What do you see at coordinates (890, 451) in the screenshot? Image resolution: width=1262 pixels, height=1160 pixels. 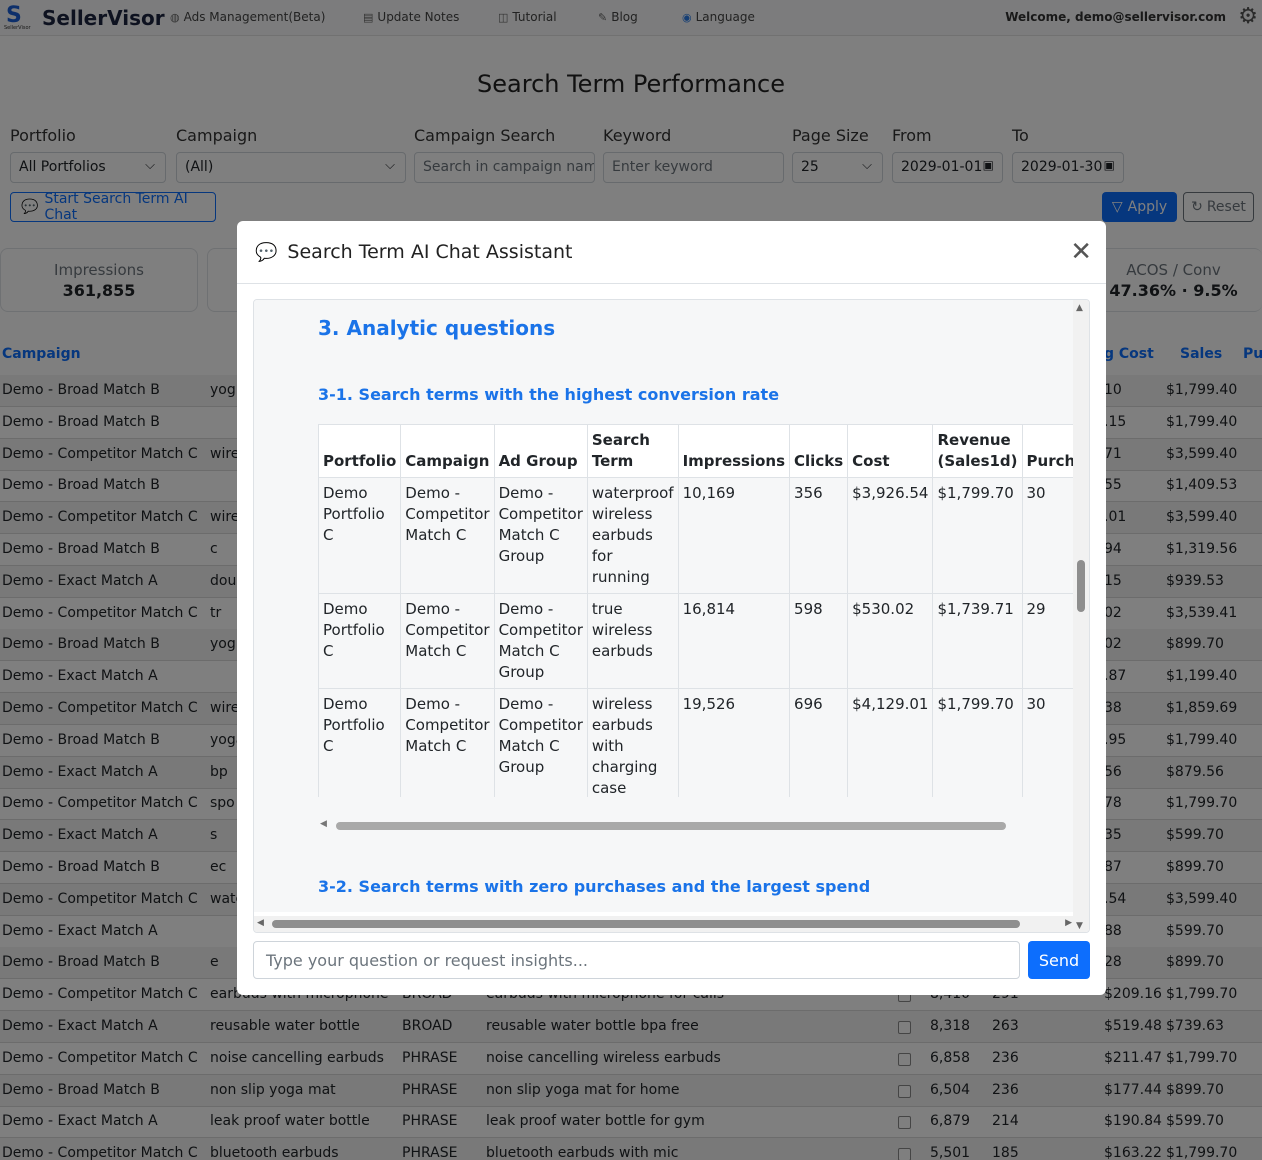 I see `col-cost: Cost` at bounding box center [890, 451].